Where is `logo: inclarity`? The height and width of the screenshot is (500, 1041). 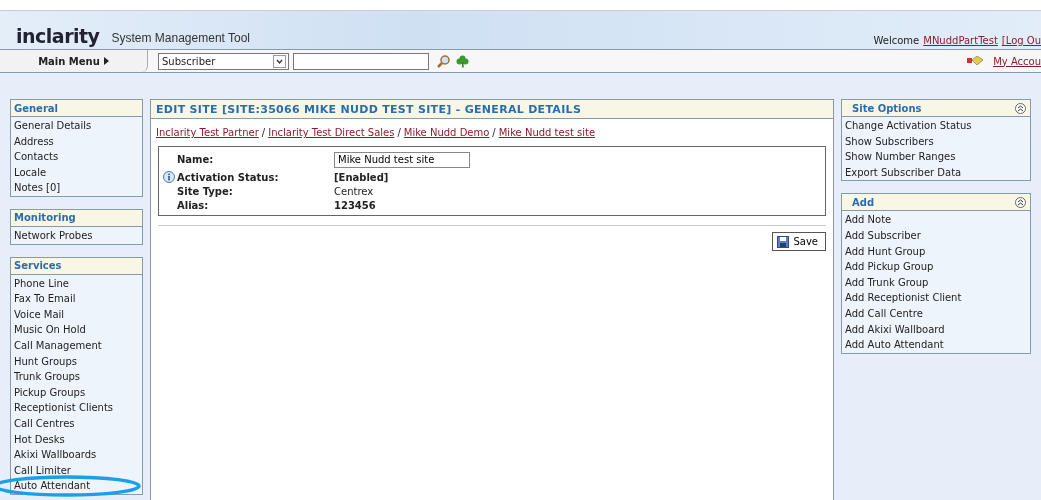
logo: inclarity is located at coordinates (58, 36).